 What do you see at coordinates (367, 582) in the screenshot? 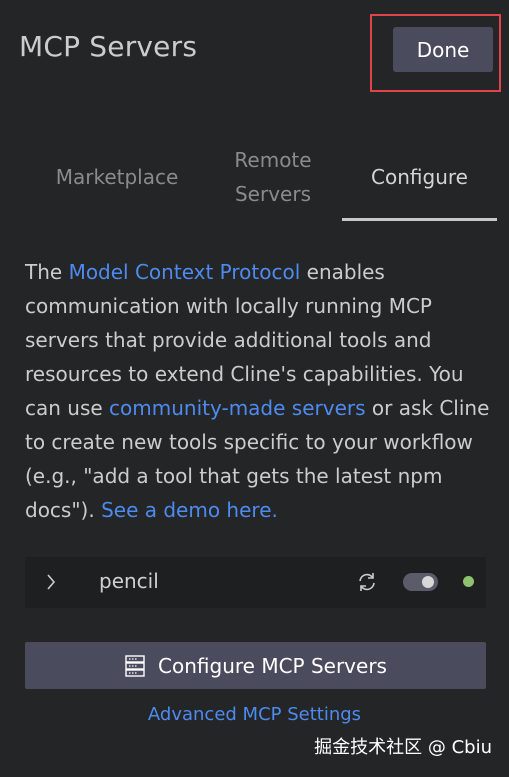
I see `refresh-icon` at bounding box center [367, 582].